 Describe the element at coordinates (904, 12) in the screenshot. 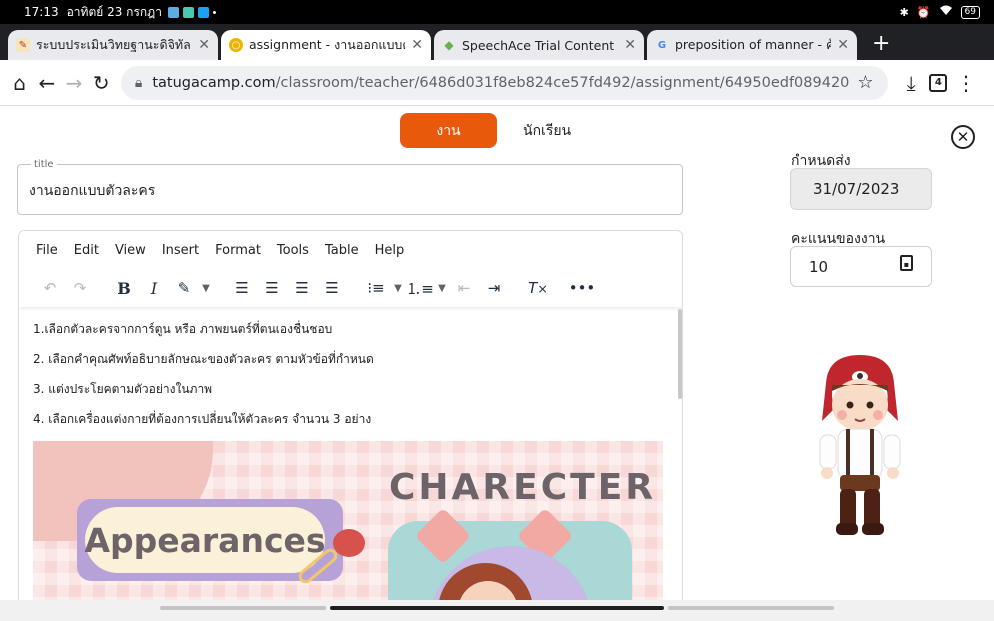

I see `bluetooth-icon: ✱` at that location.